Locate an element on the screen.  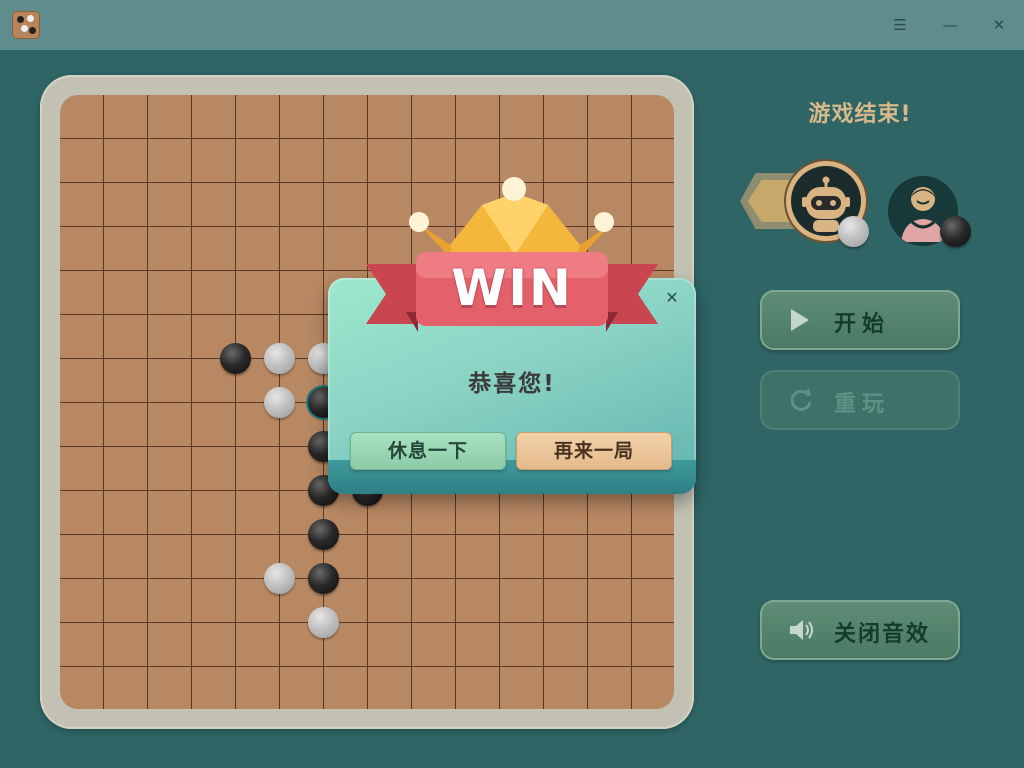
start-button: 开始 is located at coordinates (860, 320).